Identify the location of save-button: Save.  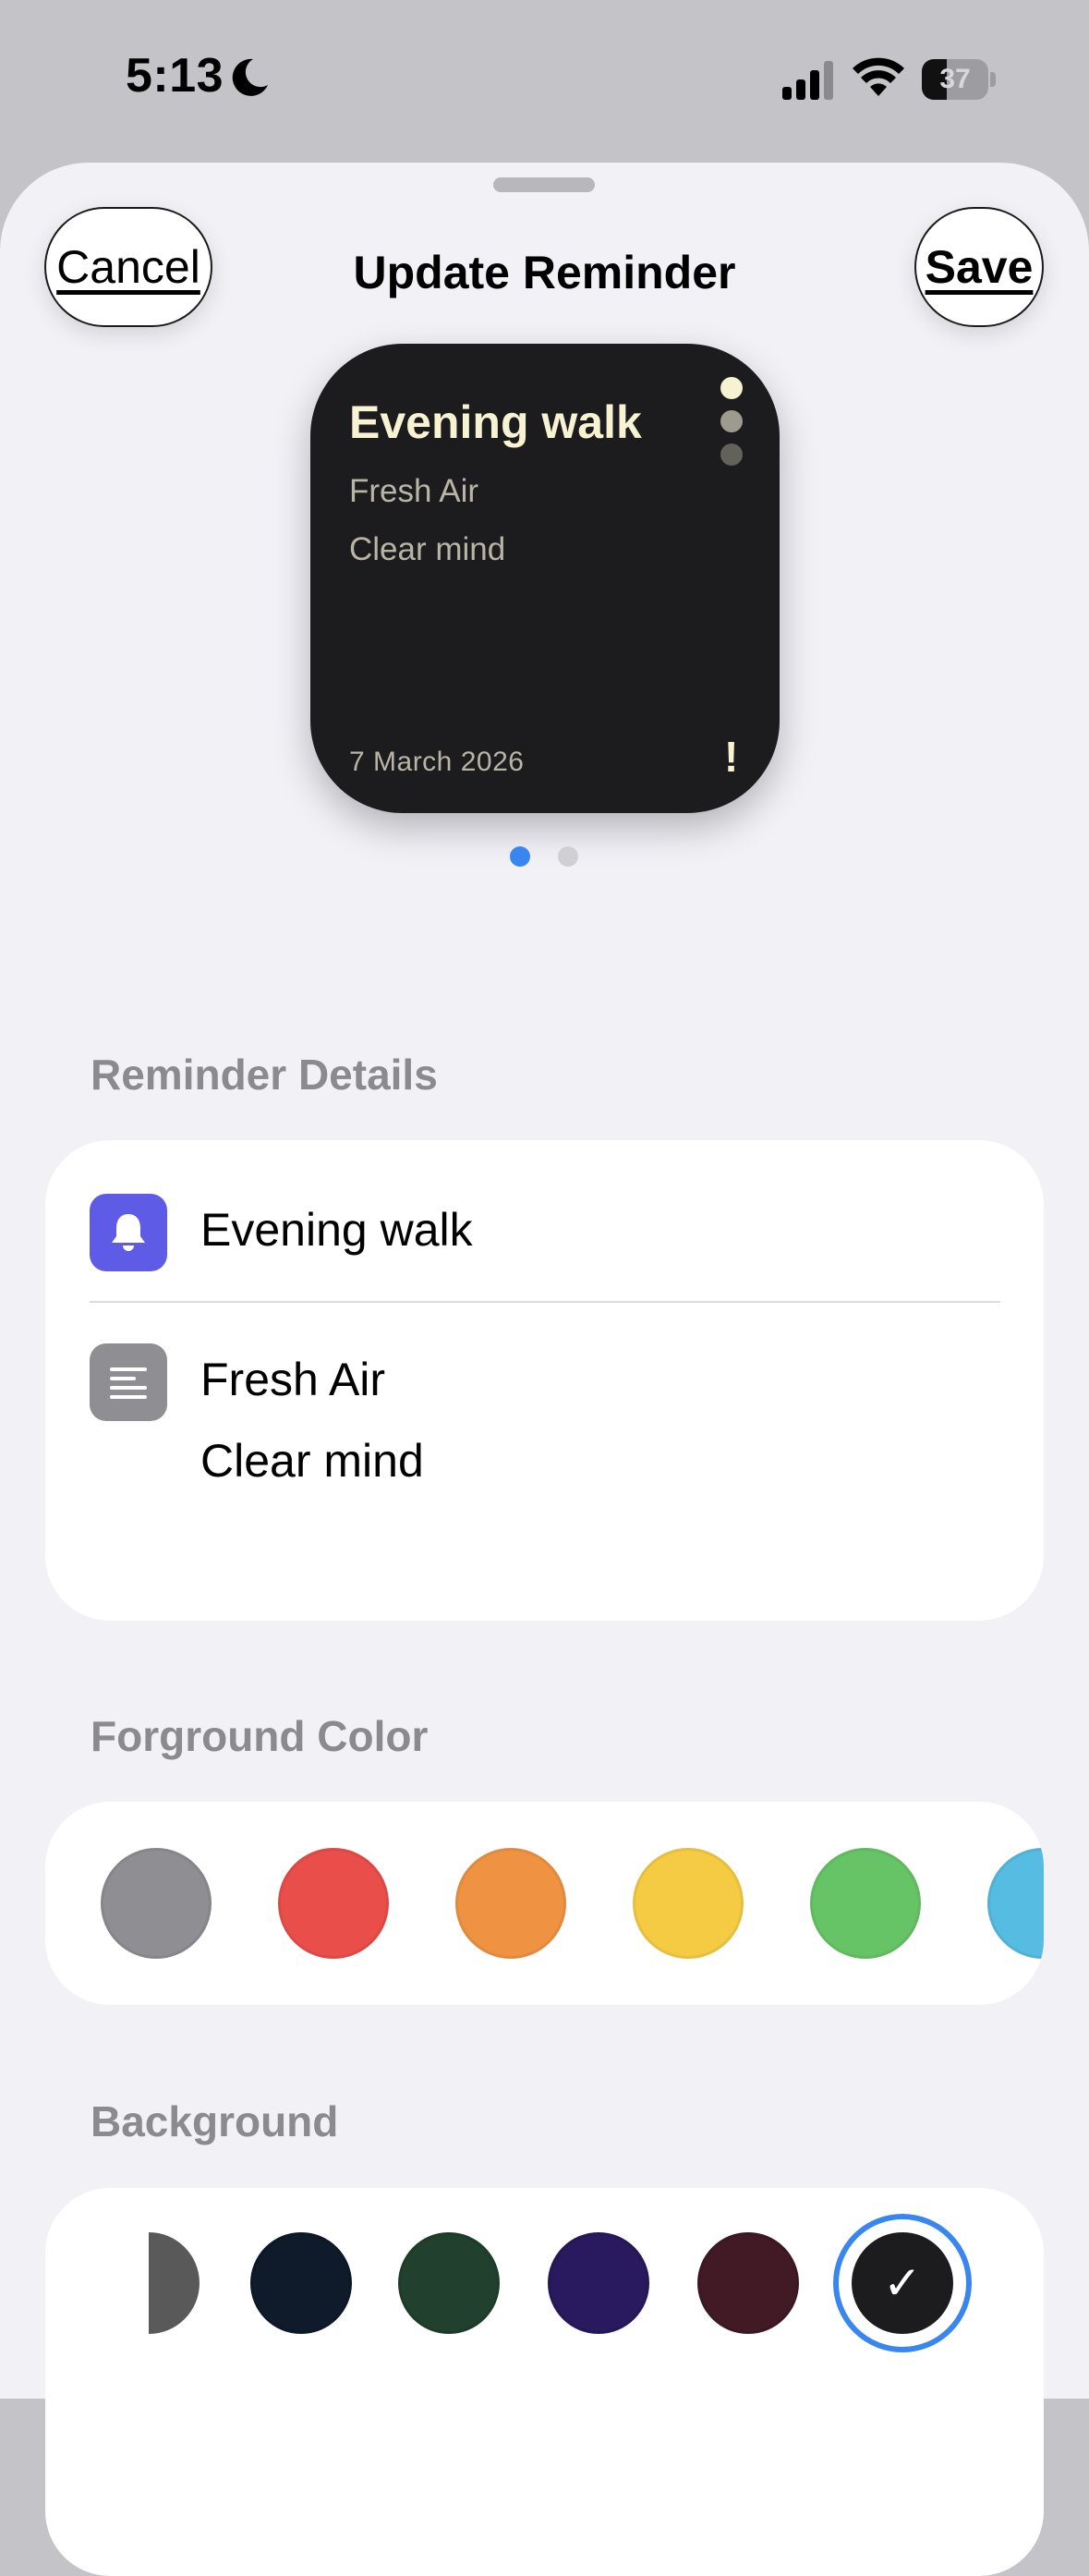
(979, 267).